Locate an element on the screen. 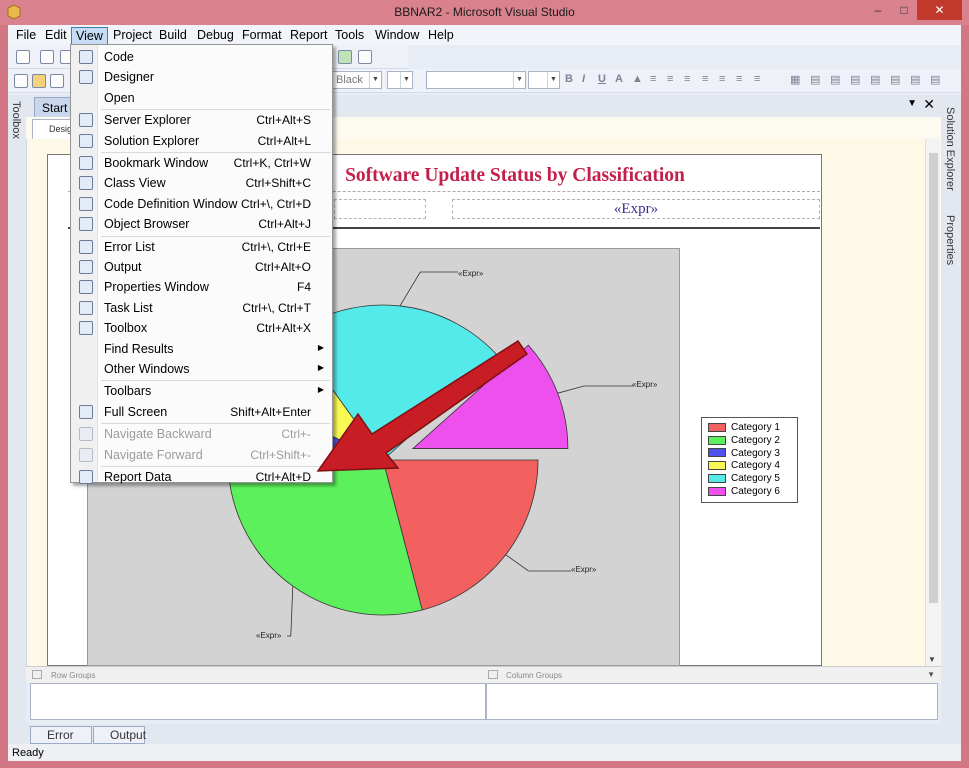 Image resolution: width=969 pixels, height=768 pixels. properties-icon is located at coordinates (86, 287).